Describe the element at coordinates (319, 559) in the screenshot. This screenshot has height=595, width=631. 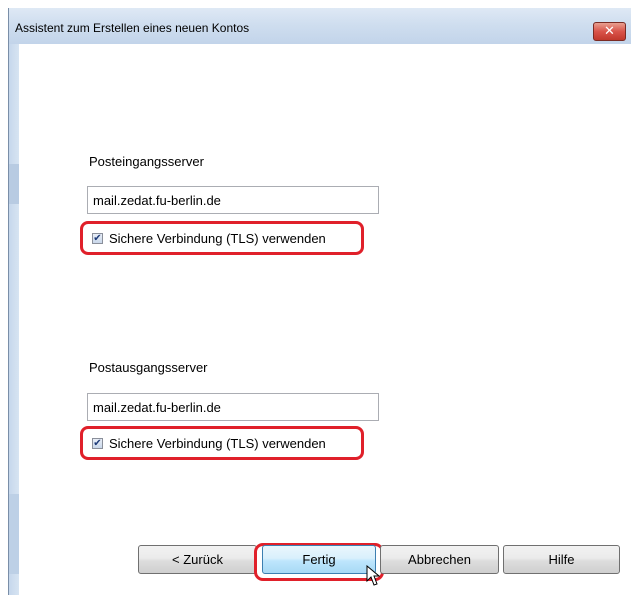
I see `finish-button: Fertig` at that location.